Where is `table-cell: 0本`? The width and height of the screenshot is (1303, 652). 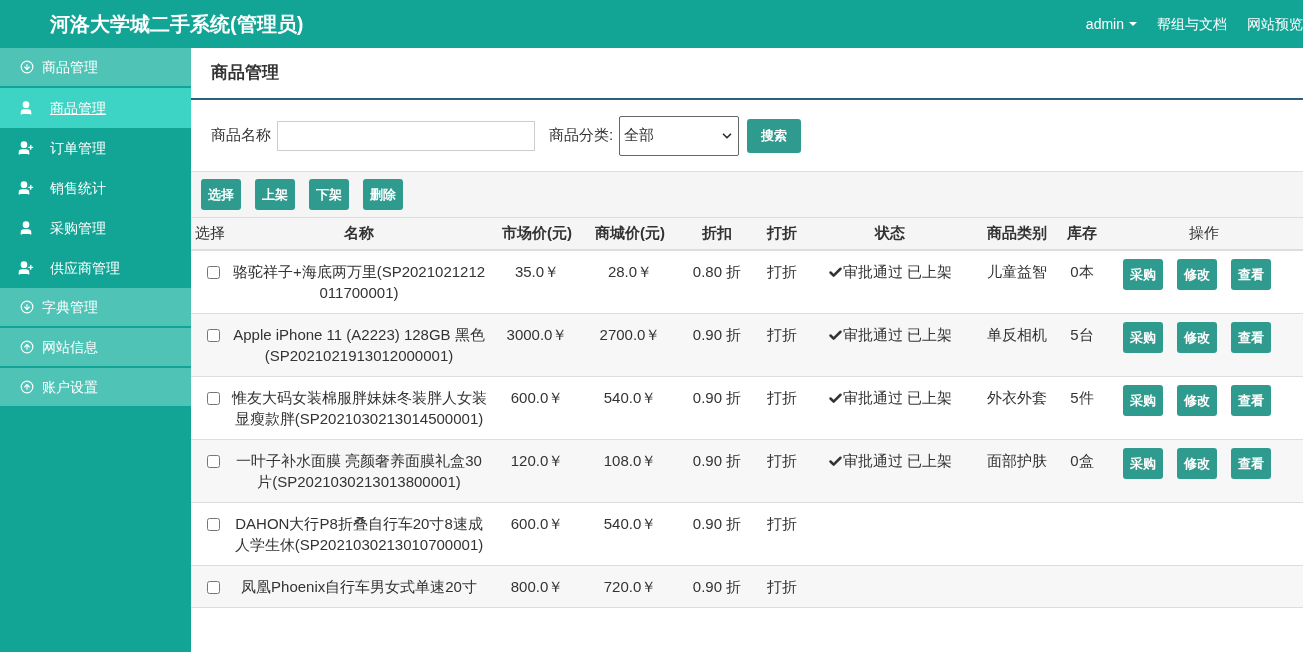 table-cell: 0本 is located at coordinates (1082, 271).